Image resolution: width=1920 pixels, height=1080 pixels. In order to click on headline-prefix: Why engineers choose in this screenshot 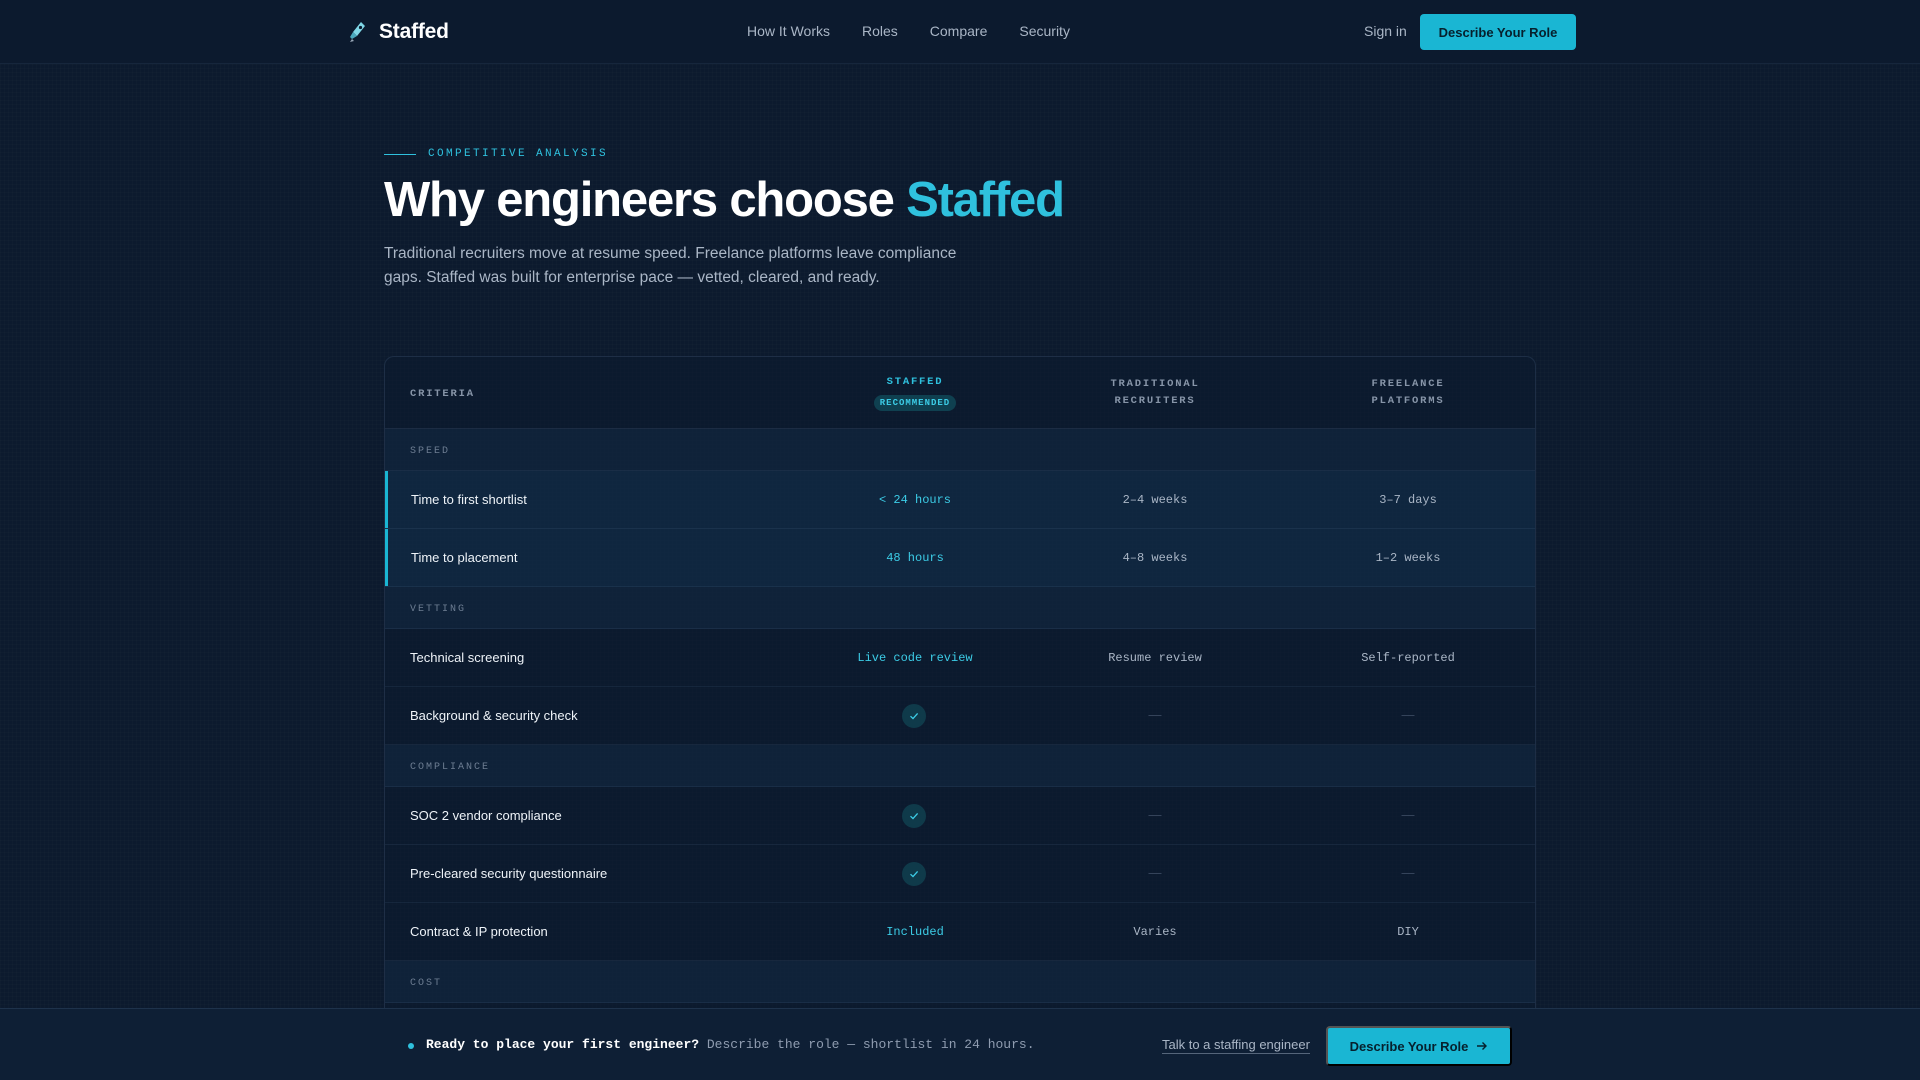, I will do `click(639, 200)`.